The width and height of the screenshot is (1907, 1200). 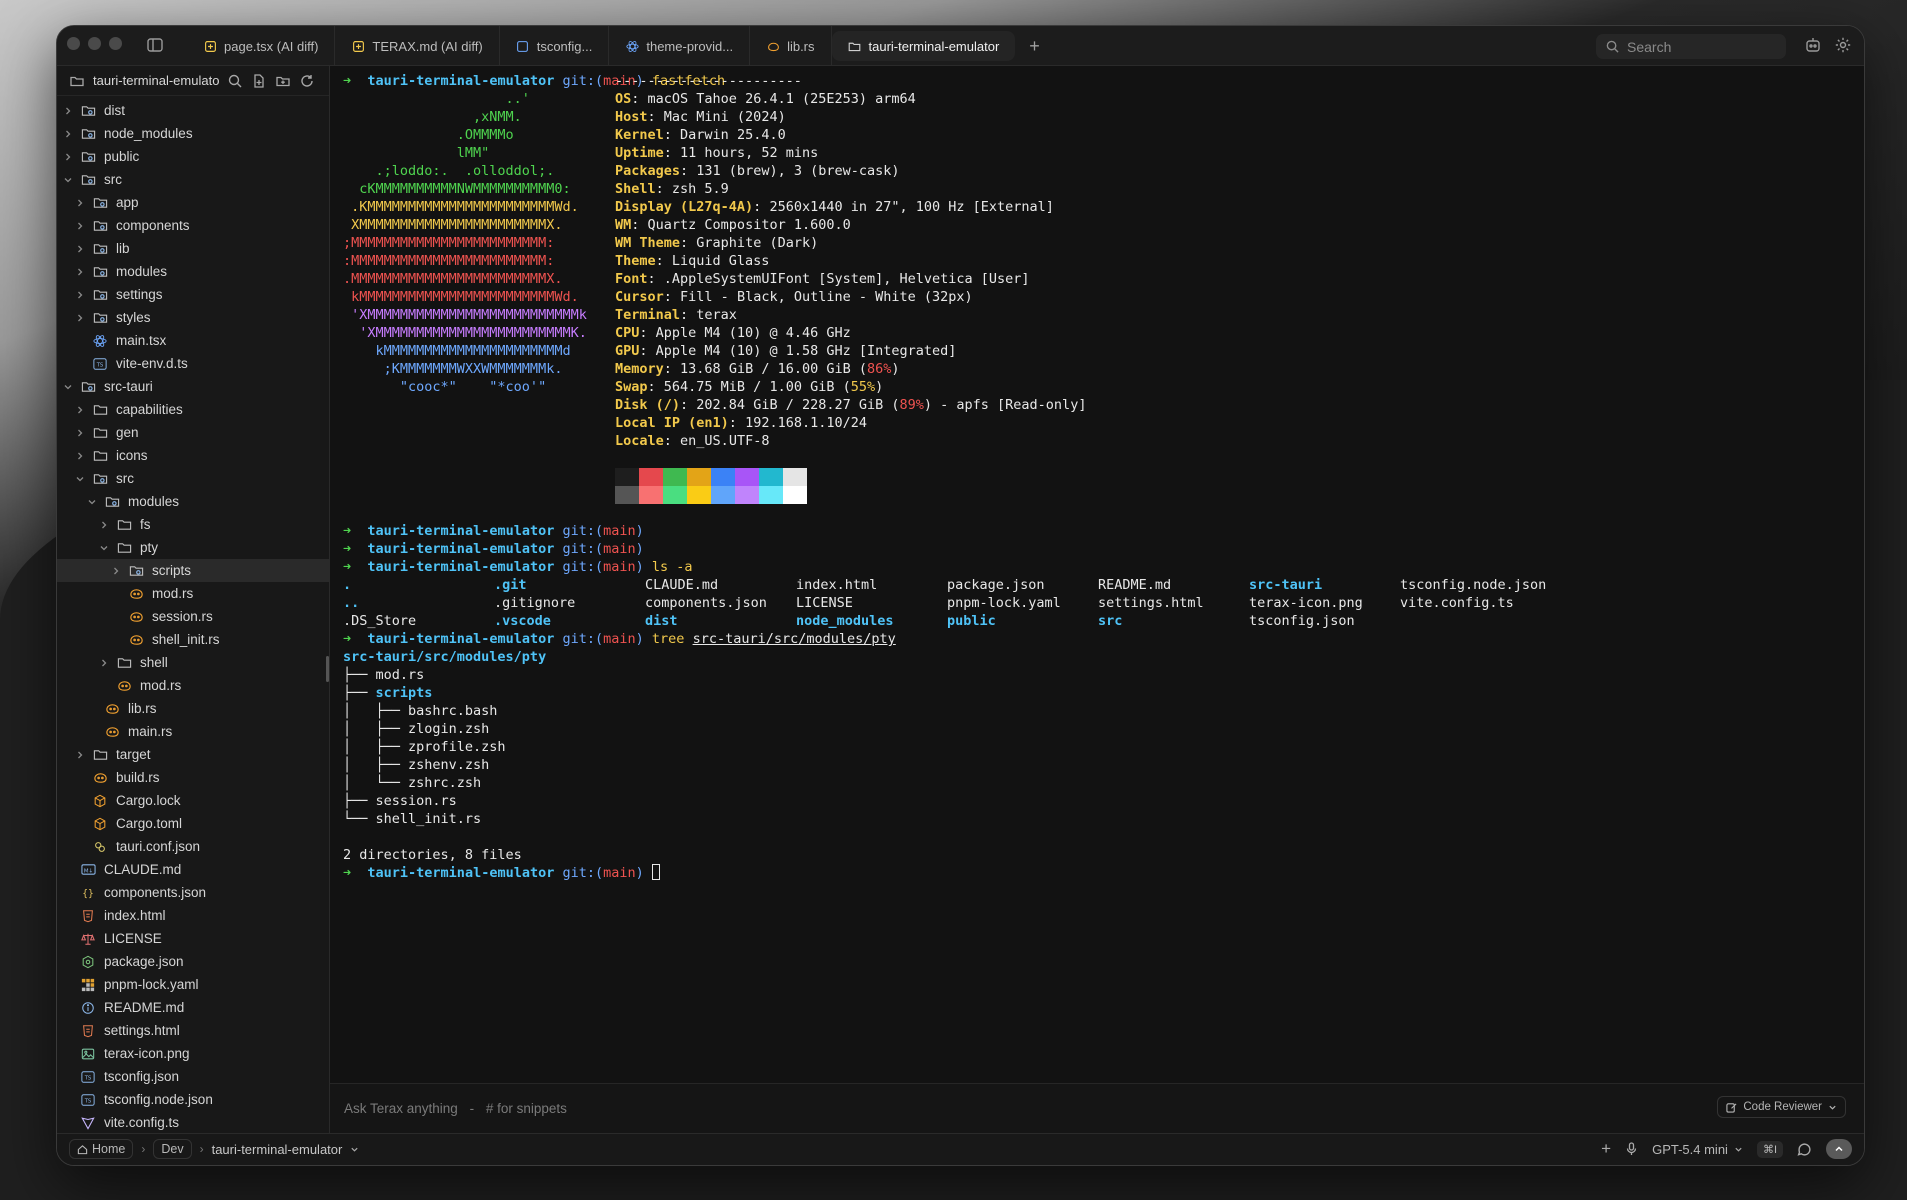 What do you see at coordinates (193, 639) in the screenshot?
I see `tree-item-shell-init-rs: shell_init.rs` at bounding box center [193, 639].